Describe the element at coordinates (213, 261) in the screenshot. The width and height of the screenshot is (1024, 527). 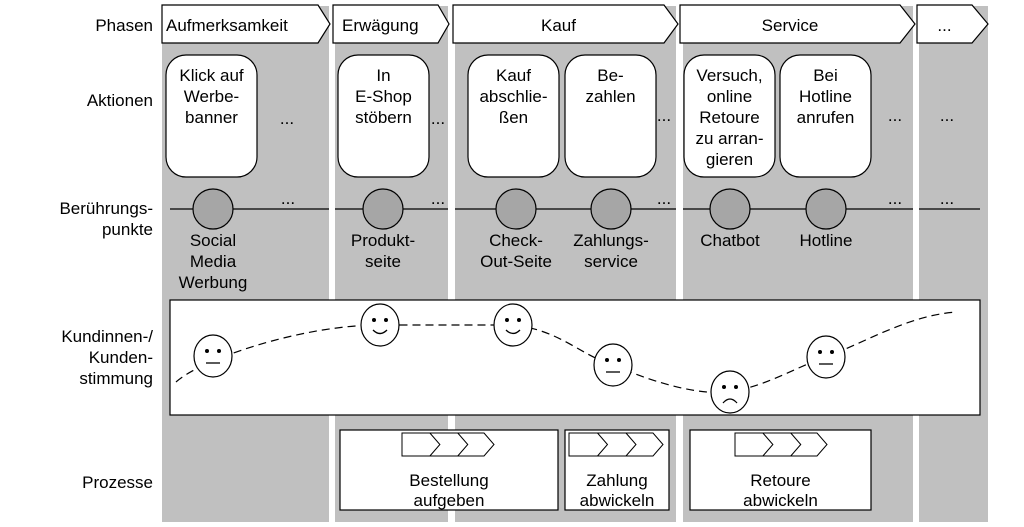
I see `touchpoint-label: Media` at that location.